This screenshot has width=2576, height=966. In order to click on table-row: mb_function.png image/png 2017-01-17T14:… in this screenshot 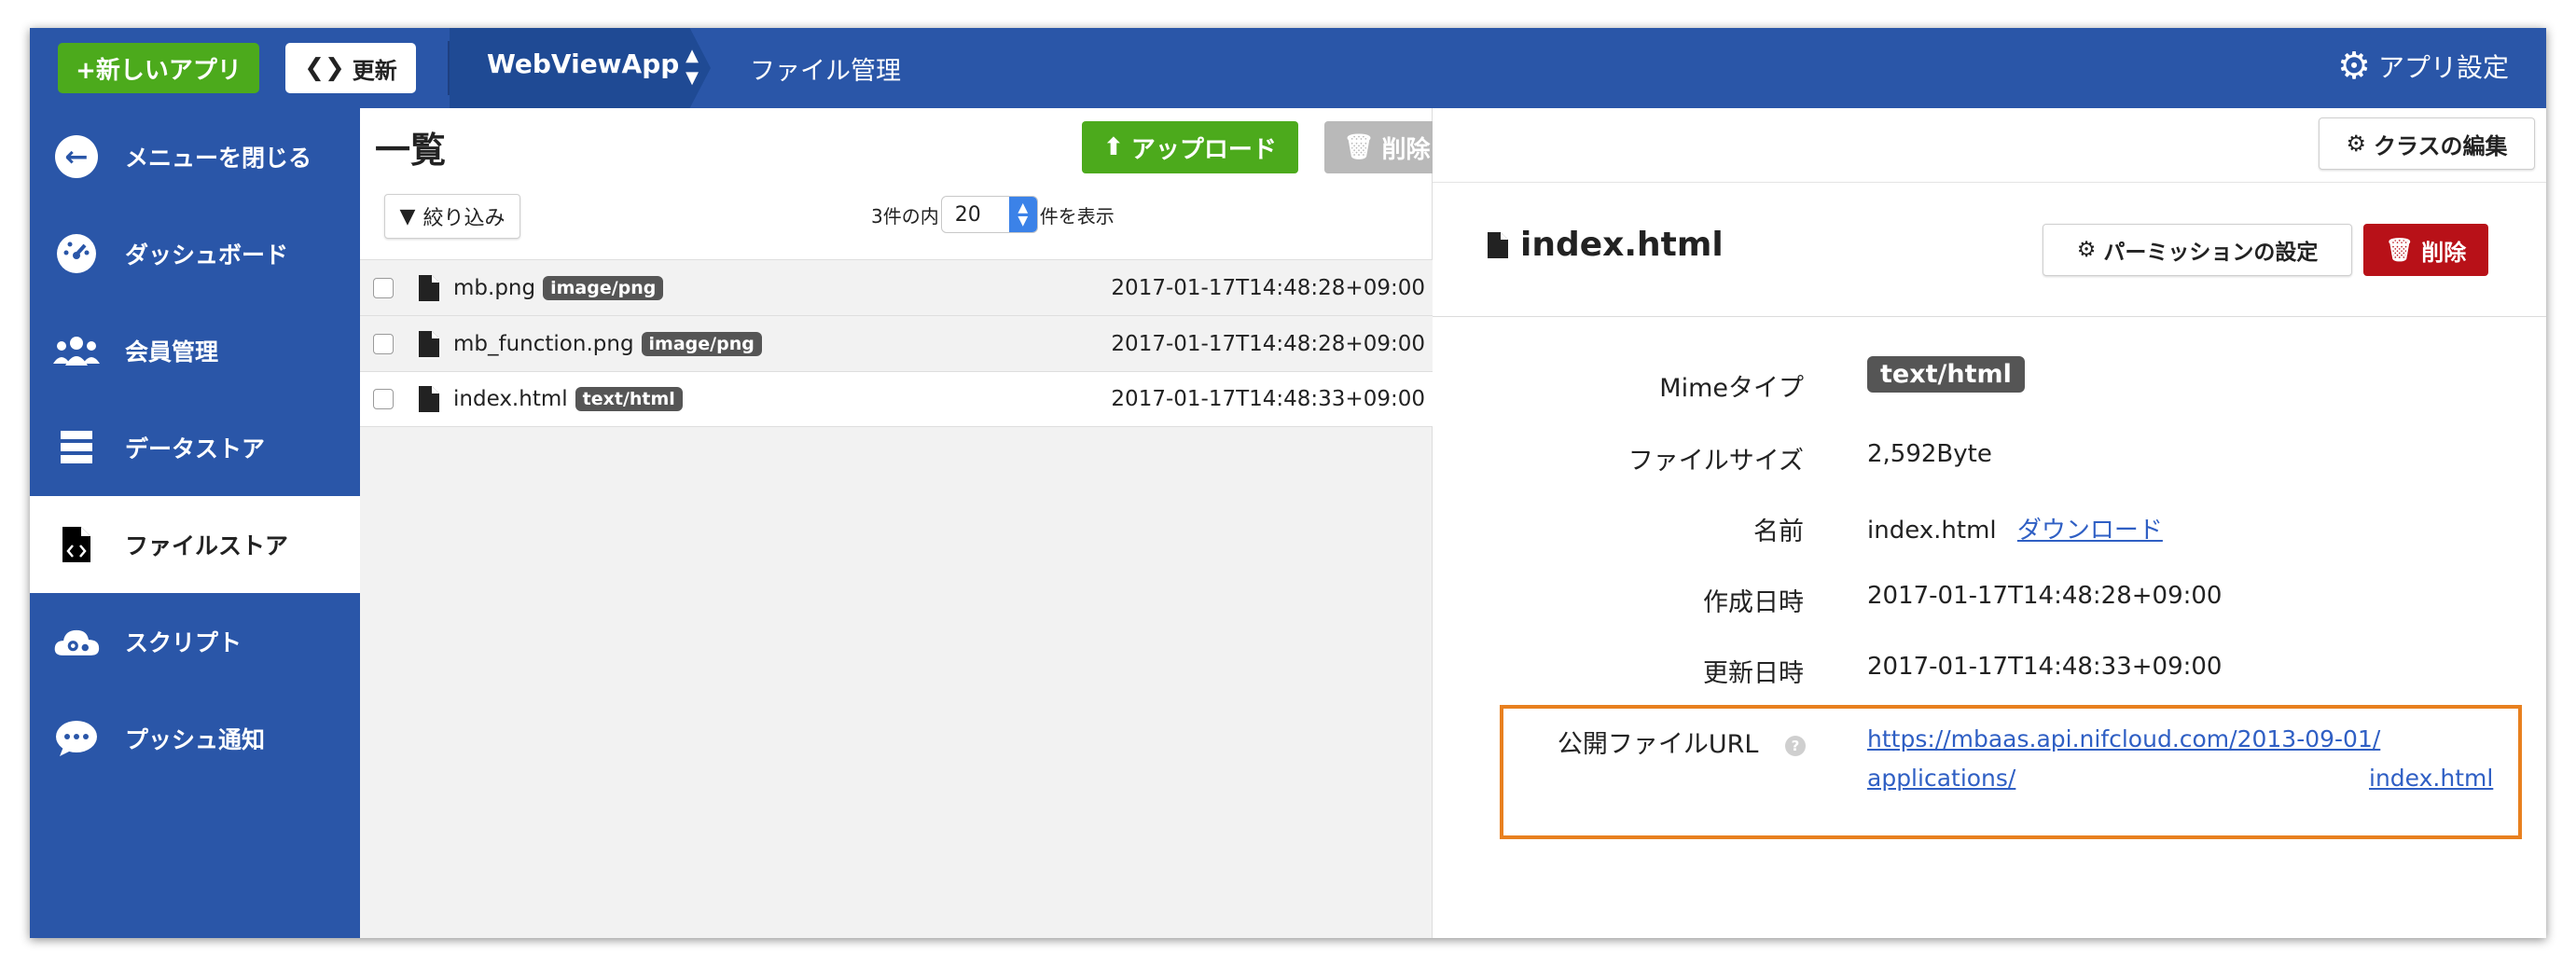, I will do `click(896, 343)`.